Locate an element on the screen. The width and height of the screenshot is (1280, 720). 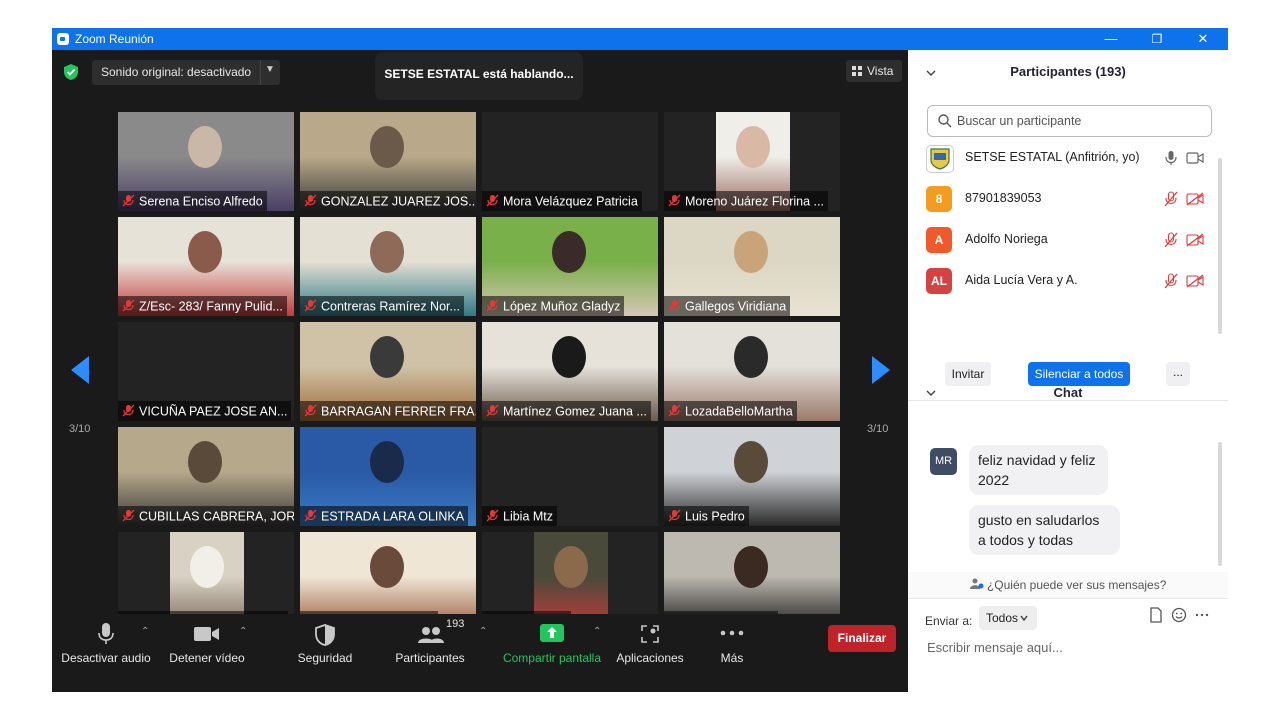
more-dots-icon is located at coordinates (732, 633).